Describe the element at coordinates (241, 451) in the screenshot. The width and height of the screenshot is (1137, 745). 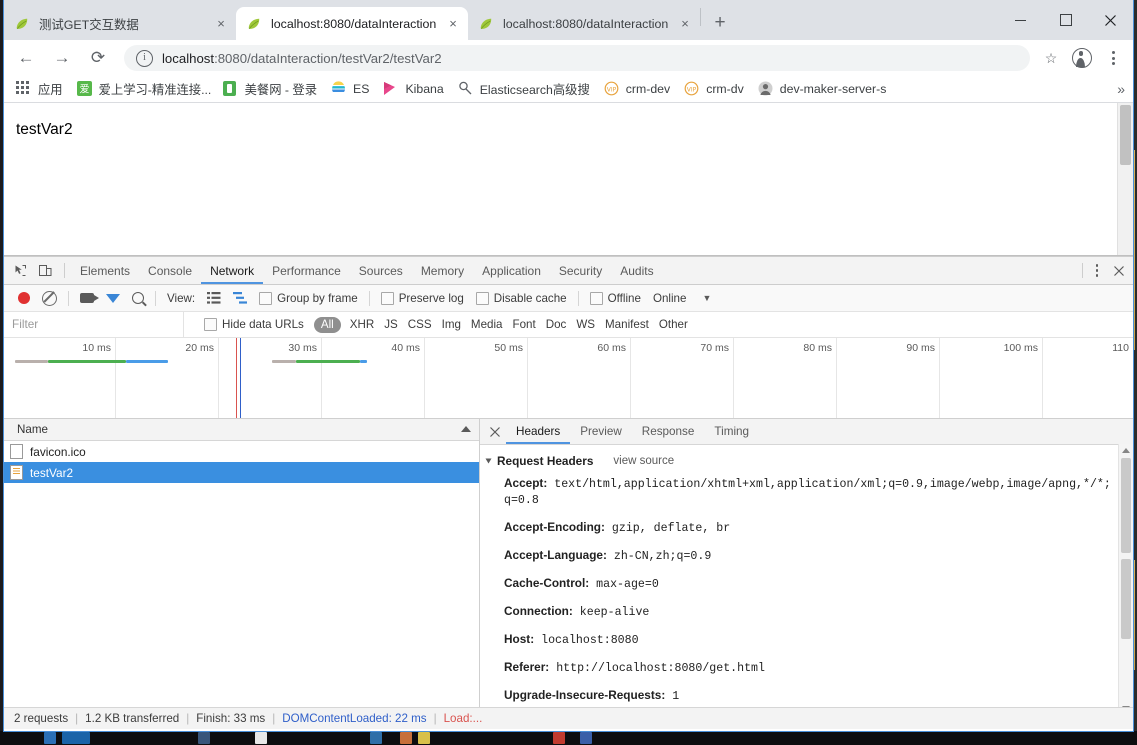
I see `table-row: favicon.ico` at that location.